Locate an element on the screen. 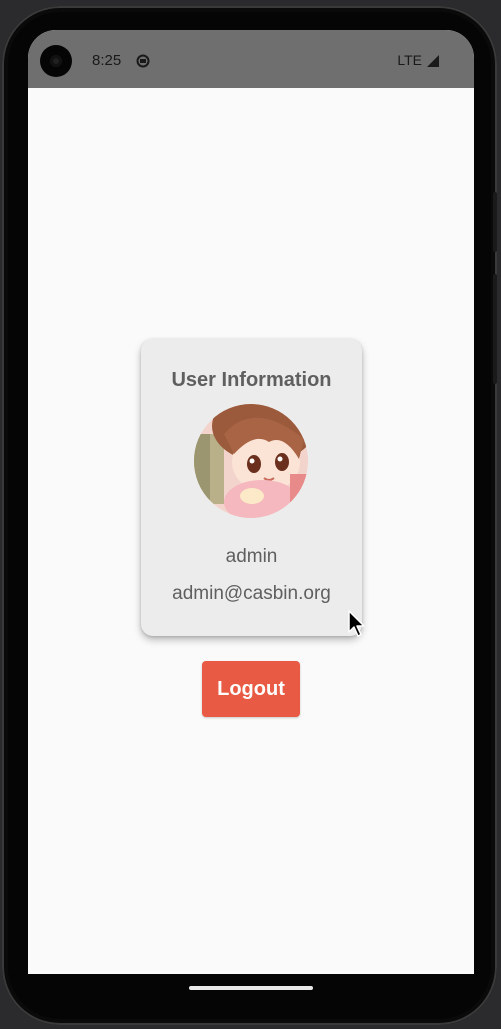  navigation-bar is located at coordinates (251, 994).